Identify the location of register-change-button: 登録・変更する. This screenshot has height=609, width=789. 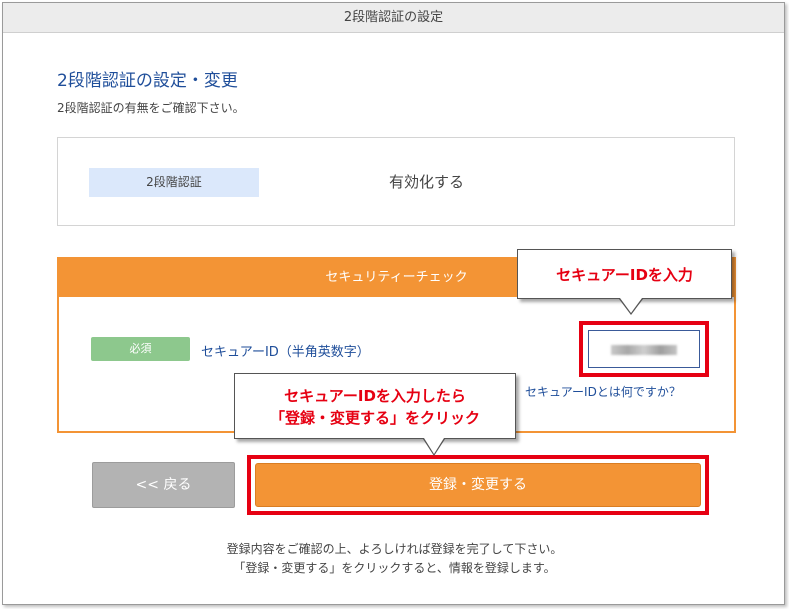
(478, 485).